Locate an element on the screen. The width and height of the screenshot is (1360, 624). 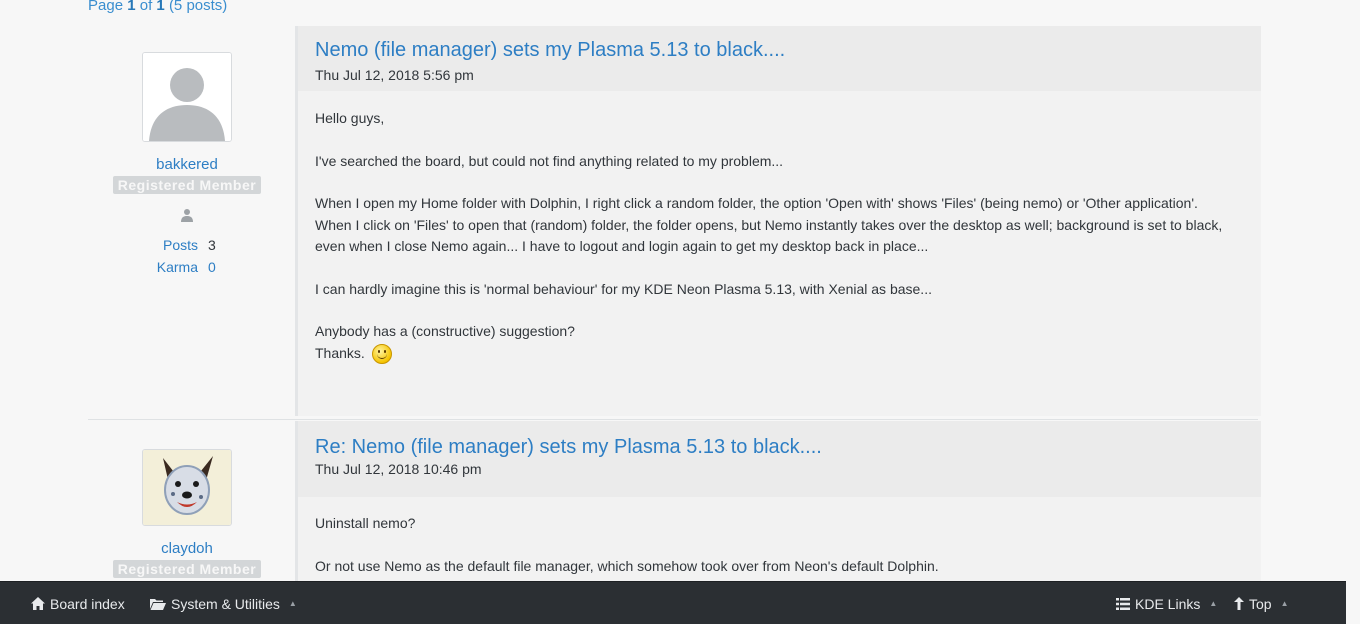
post-thanks-text: Thanks. is located at coordinates (340, 352).